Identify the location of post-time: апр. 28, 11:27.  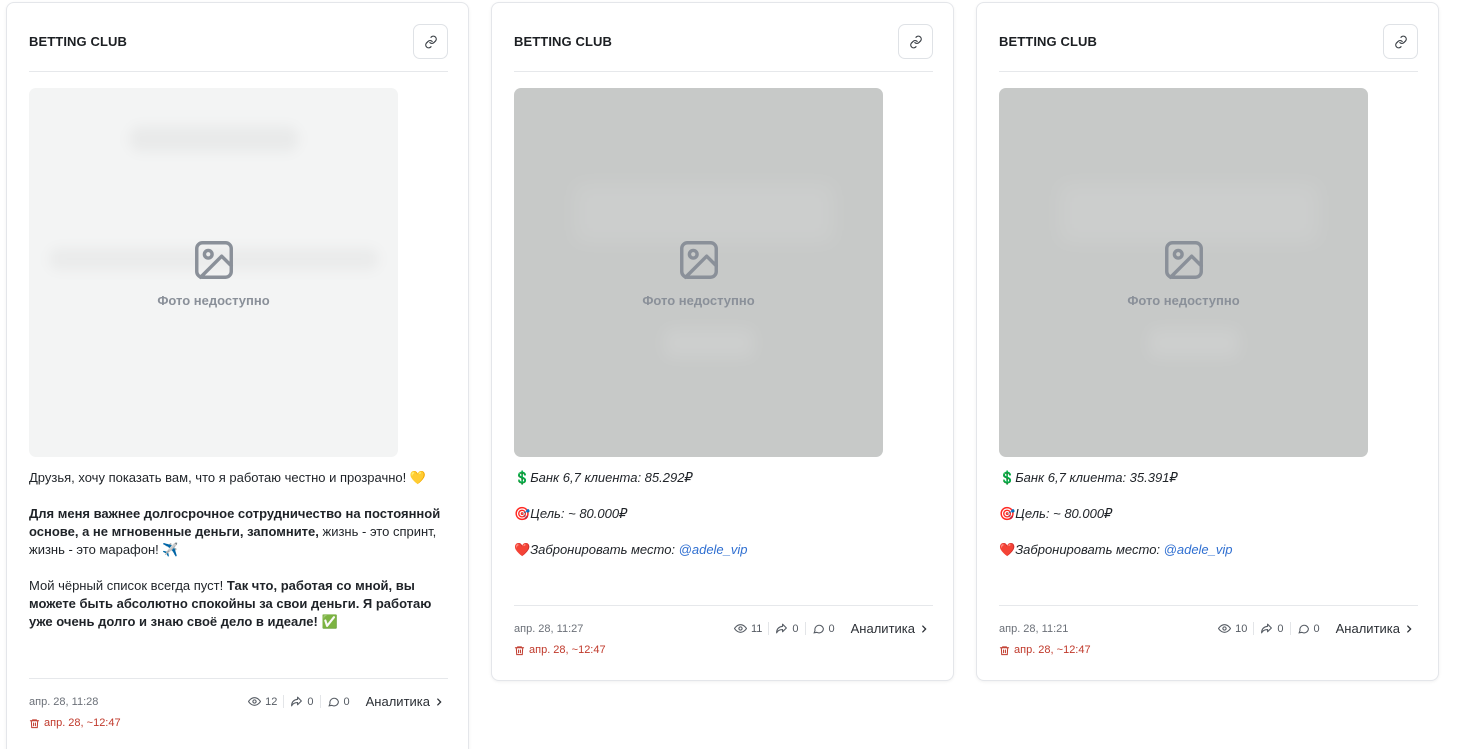
(549, 629).